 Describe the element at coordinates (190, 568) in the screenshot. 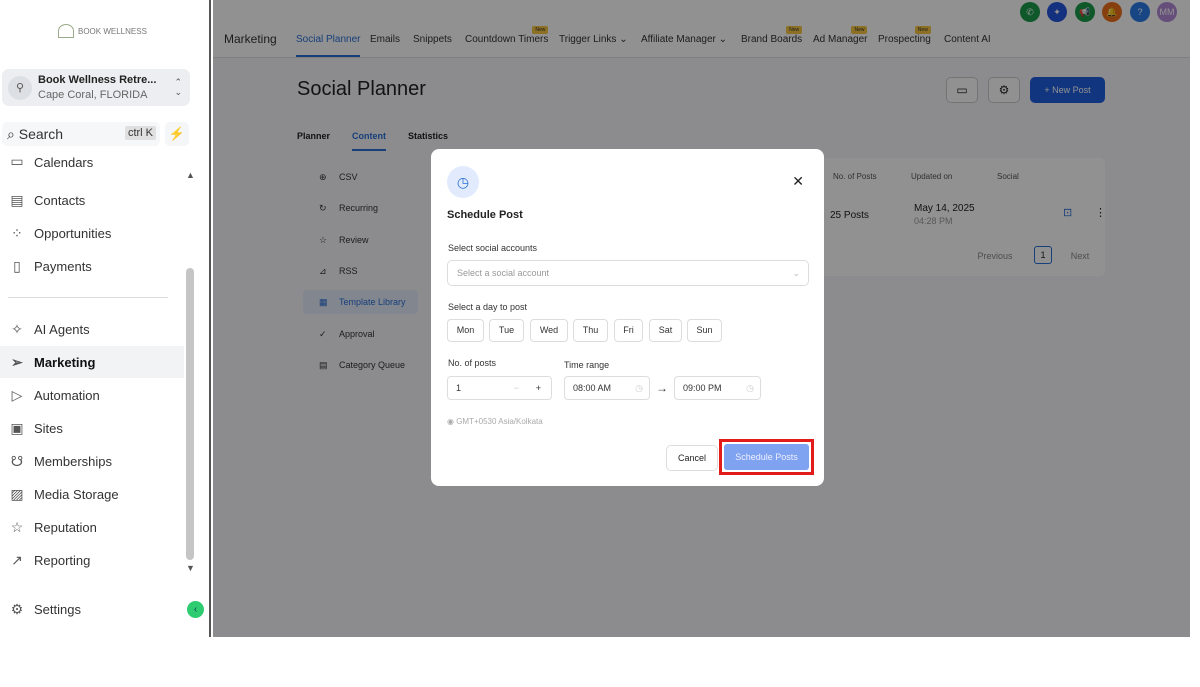

I see `scroll-down-icon: ▼` at that location.